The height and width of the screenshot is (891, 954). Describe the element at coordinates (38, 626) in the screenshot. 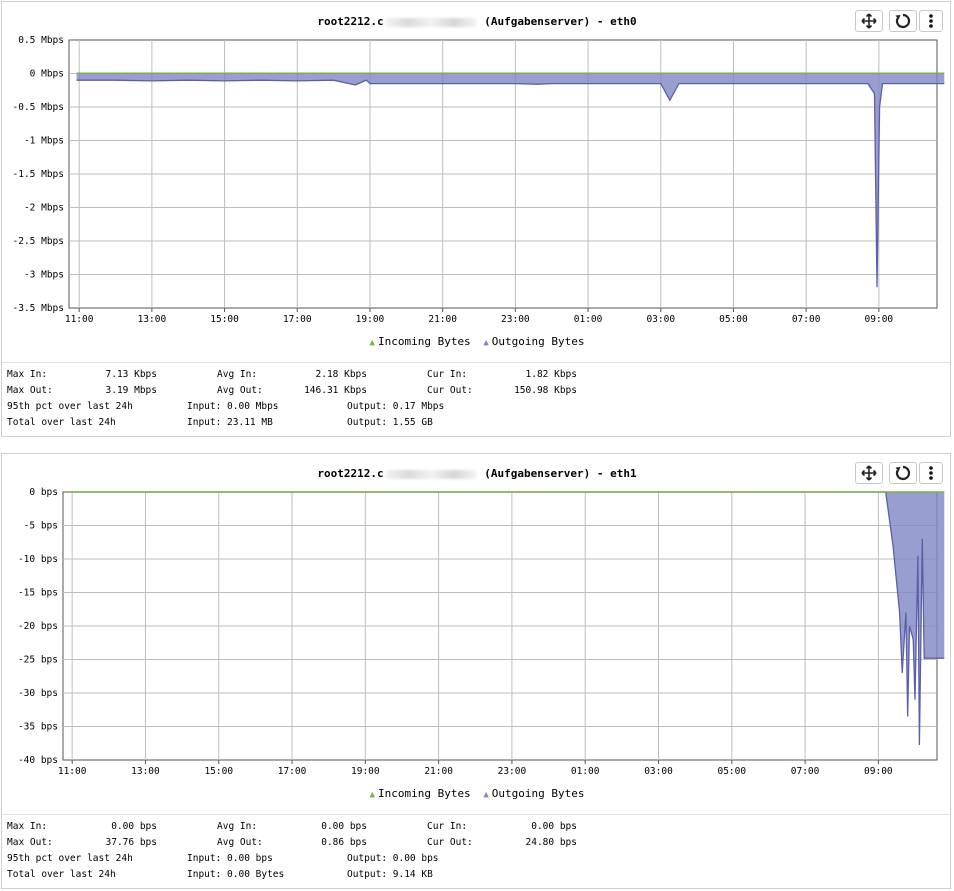

I see `y-tick-label: -20 bps` at that location.